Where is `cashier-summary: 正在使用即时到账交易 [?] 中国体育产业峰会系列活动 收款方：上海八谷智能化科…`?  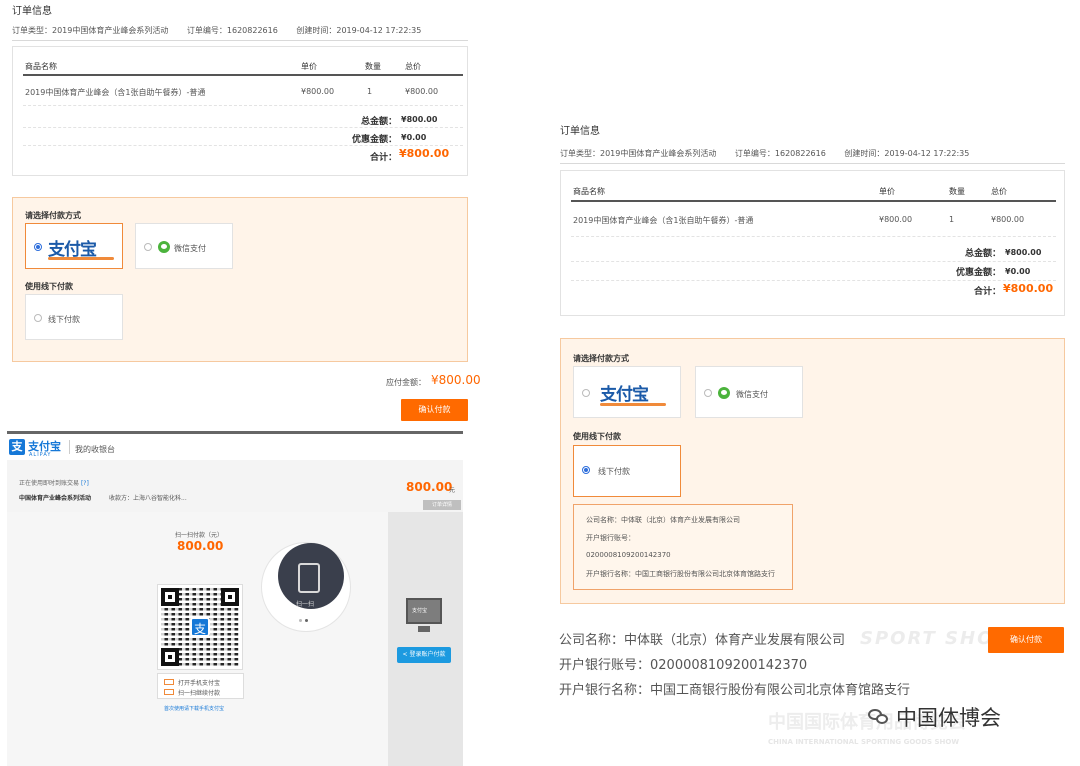
cashier-summary: 正在使用即时到账交易 [?] 中国体育产业峰会系列活动 收款方：上海八谷智能化科… is located at coordinates (235, 486).